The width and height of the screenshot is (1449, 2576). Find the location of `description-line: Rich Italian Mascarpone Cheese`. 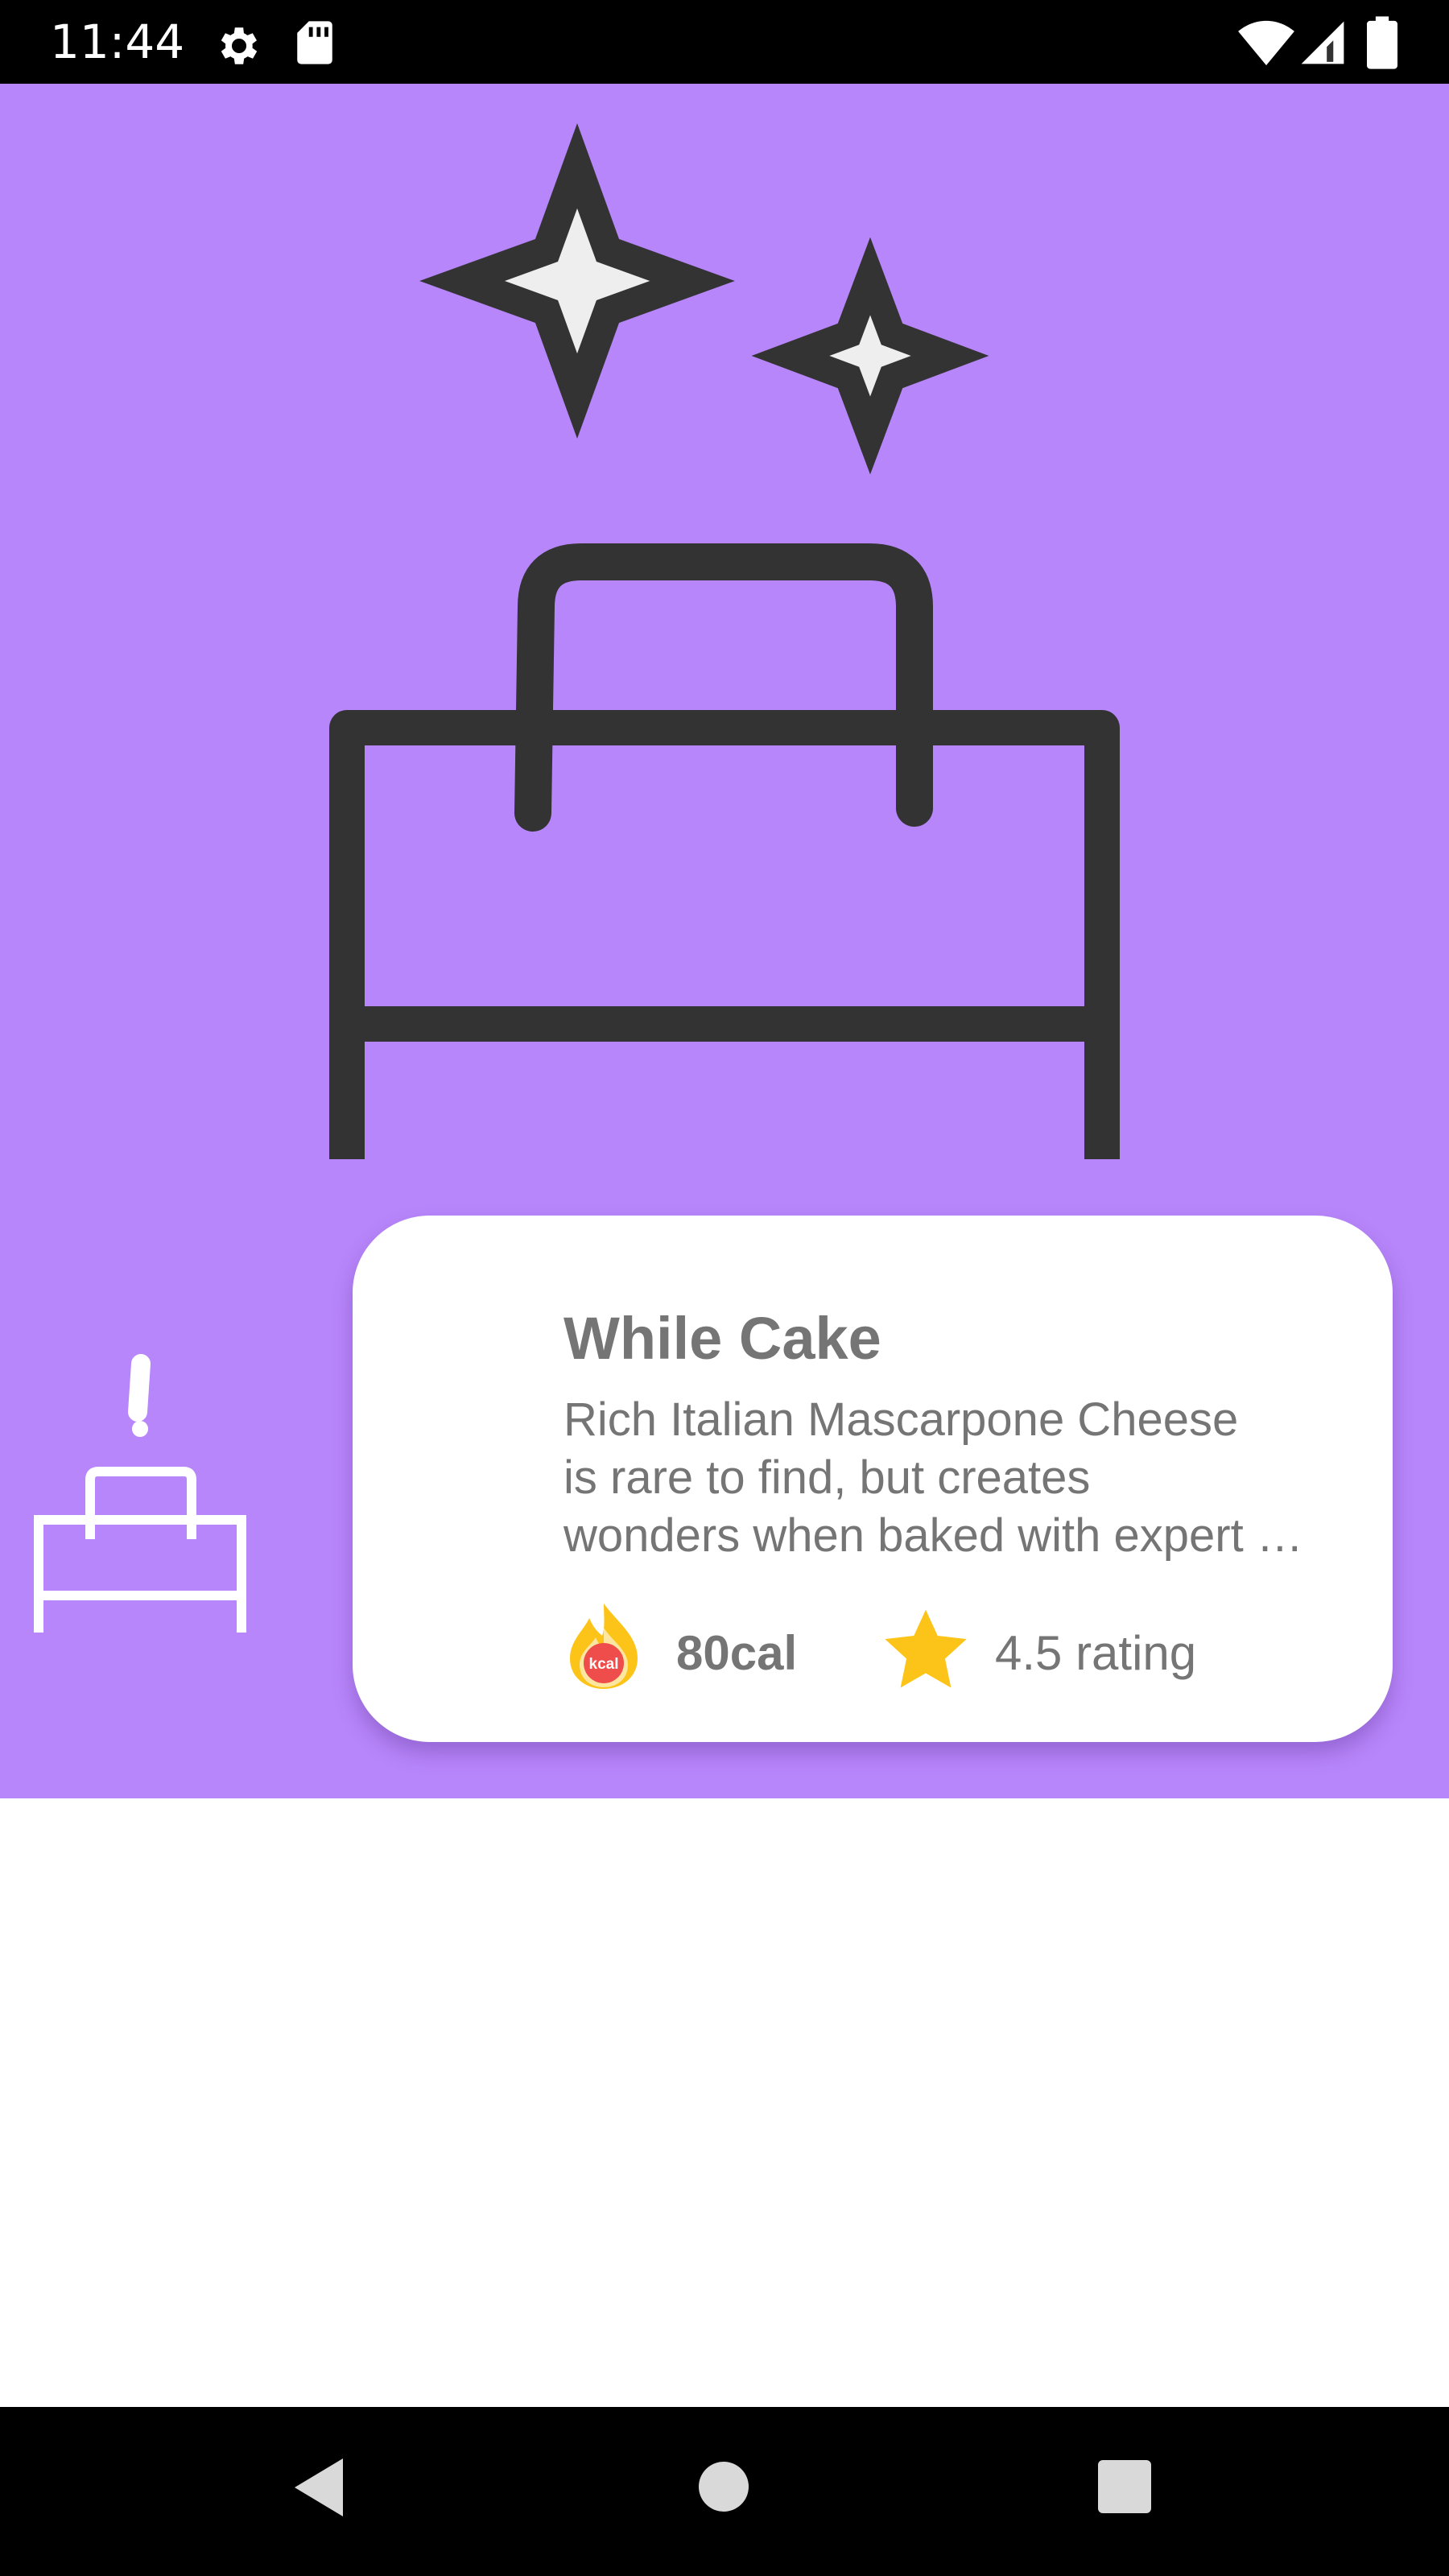

description-line: Rich Italian Mascarpone Cheese is located at coordinates (901, 1419).